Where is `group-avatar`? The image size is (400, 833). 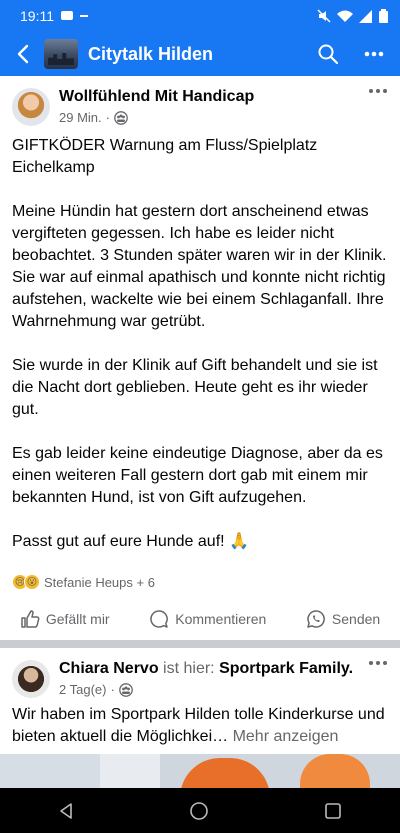 group-avatar is located at coordinates (61, 54).